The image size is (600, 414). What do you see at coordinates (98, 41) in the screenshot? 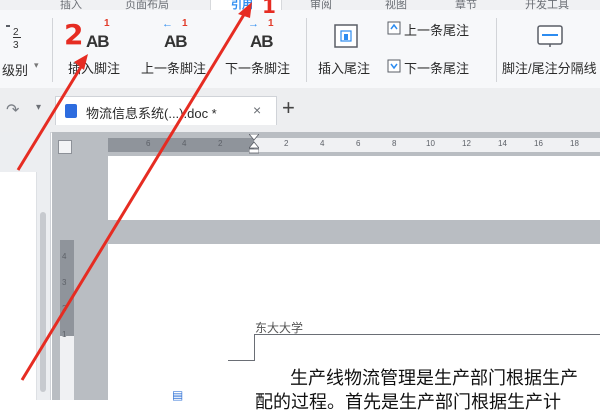
I see `footnote-ab-icon: AB` at bounding box center [98, 41].